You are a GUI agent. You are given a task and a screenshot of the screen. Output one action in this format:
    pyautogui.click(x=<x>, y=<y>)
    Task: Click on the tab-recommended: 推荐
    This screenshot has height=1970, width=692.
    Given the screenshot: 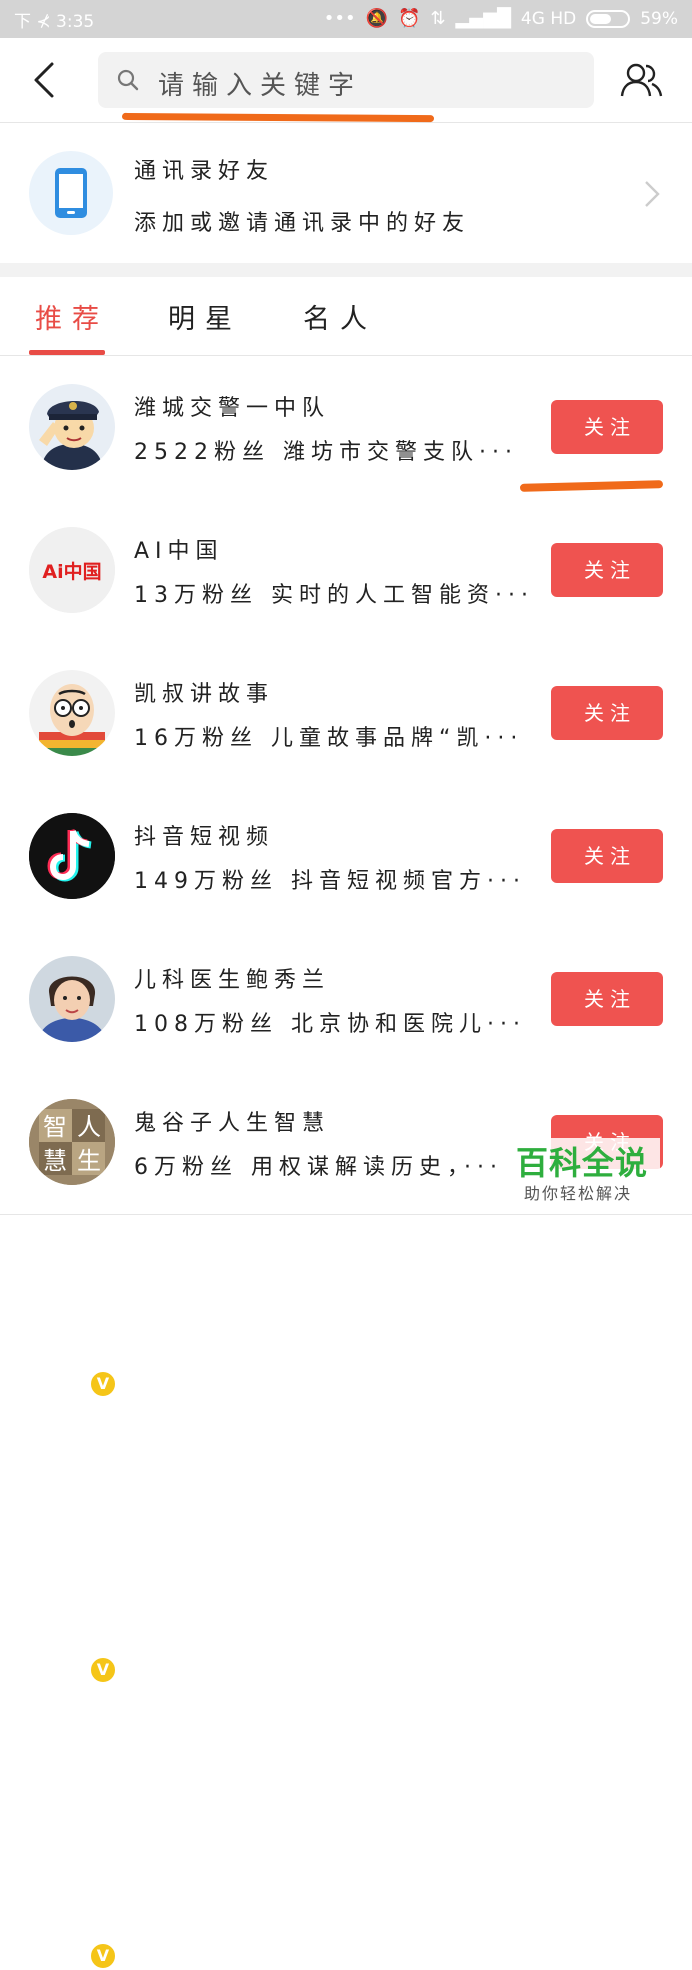 What is the action you would take?
    pyautogui.click(x=72, y=316)
    